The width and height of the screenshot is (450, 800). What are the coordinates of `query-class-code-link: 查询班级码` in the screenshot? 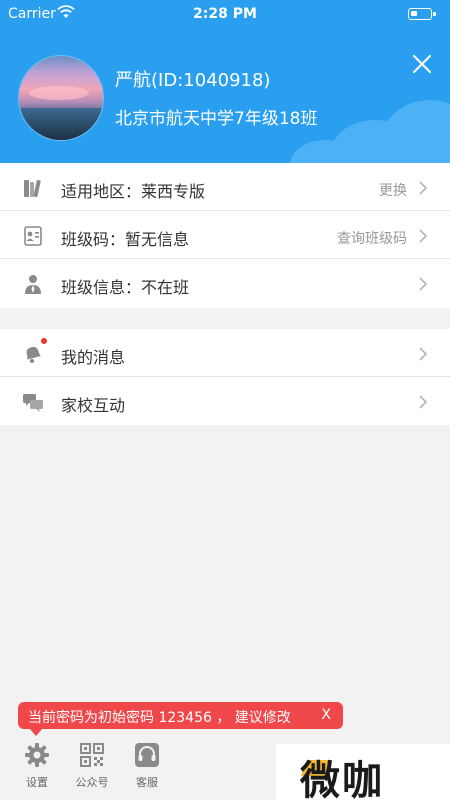 It's located at (372, 238).